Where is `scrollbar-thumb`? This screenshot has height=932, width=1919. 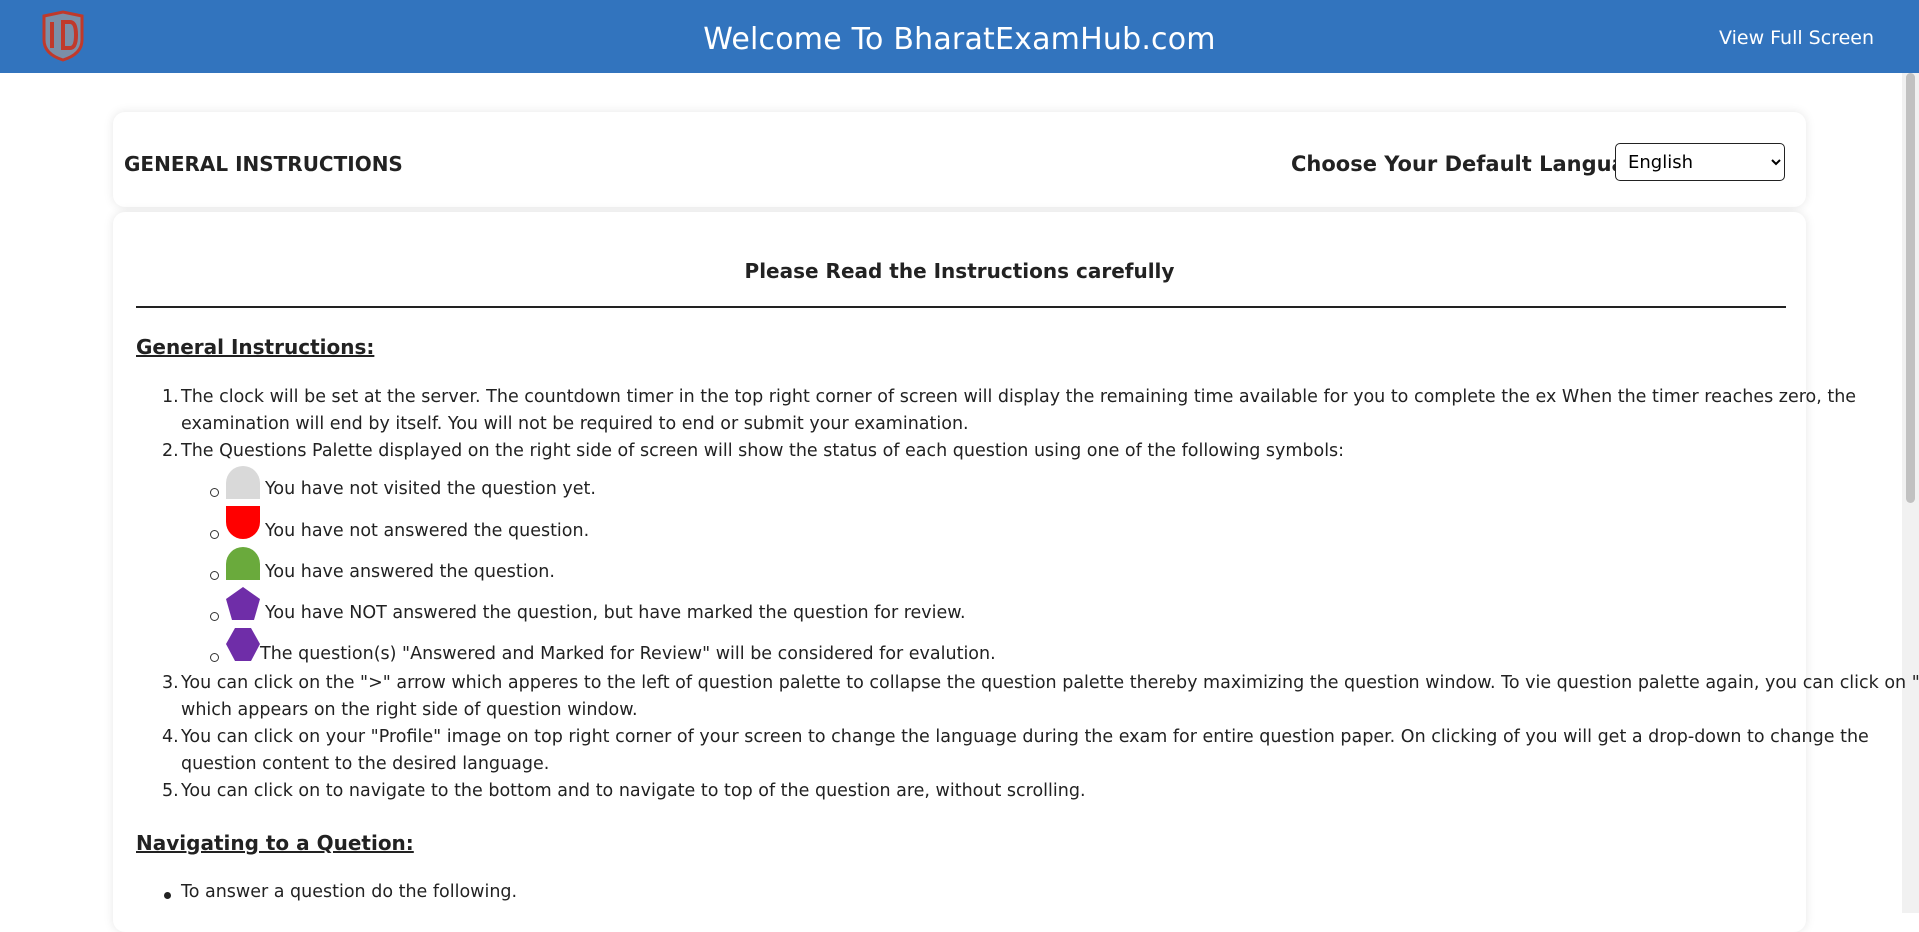 scrollbar-thumb is located at coordinates (1910, 288).